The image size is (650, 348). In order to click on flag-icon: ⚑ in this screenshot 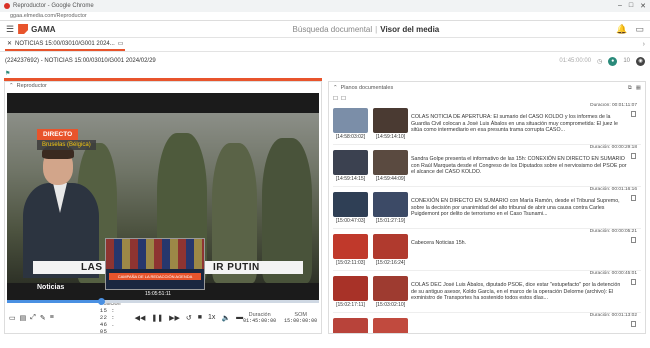, I will do `click(325, 74)`.